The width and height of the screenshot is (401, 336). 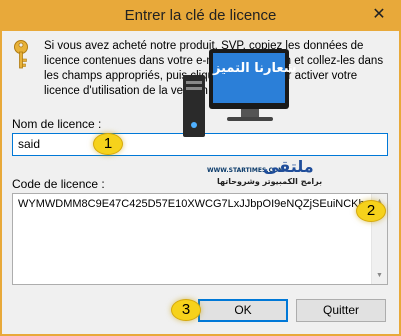 What do you see at coordinates (255, 68) in the screenshot?
I see `watermark-slogan: شعارنا التميز` at bounding box center [255, 68].